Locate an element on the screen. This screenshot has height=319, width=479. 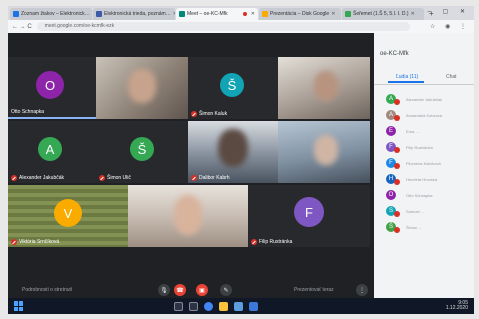
more-options-icon: ⋮ is located at coordinates (362, 290).